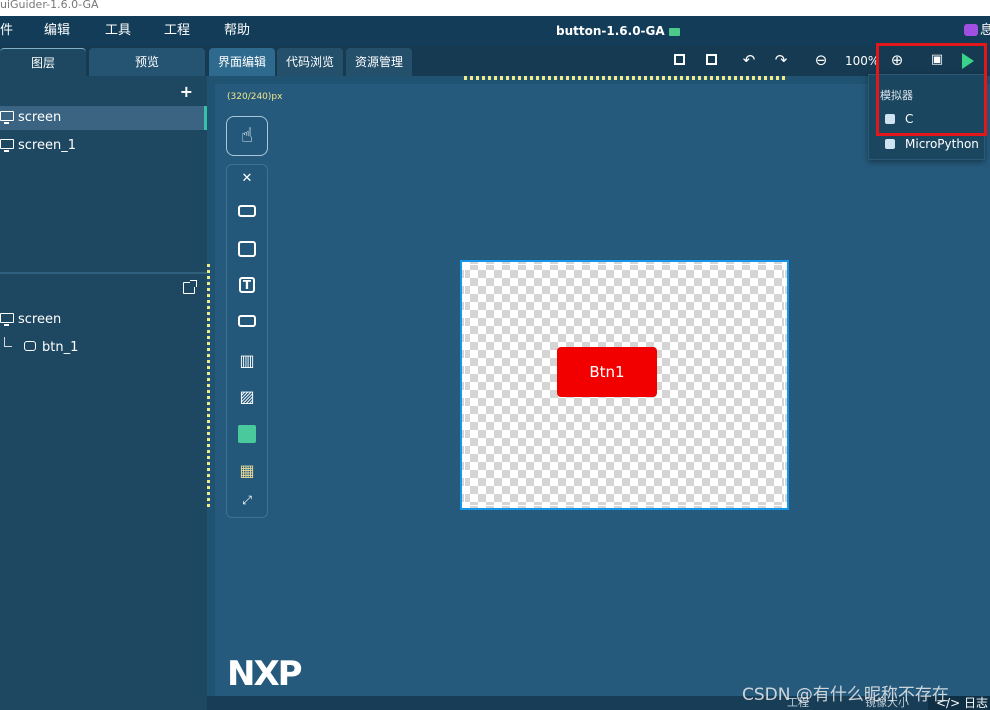 The height and width of the screenshot is (710, 990). I want to click on menu-edit: 编辑, so click(57, 31).